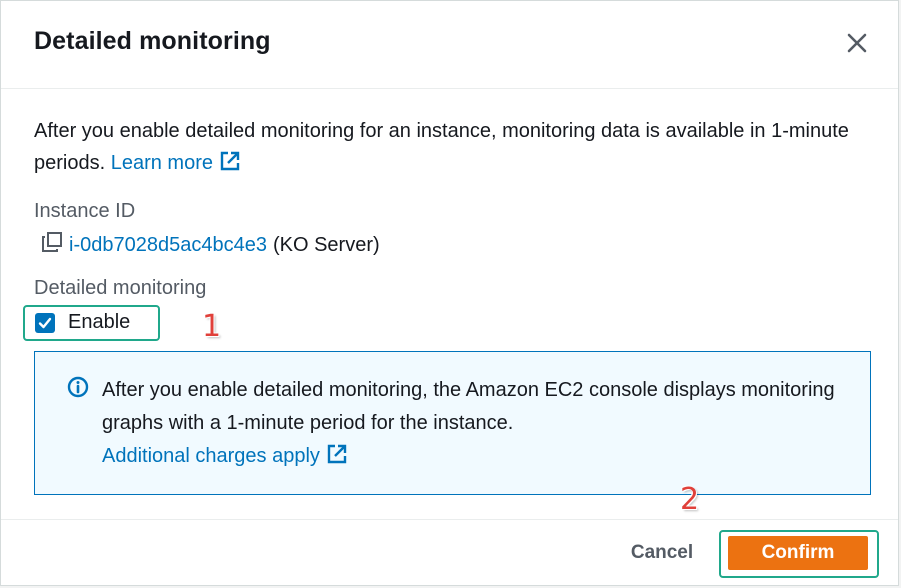 This screenshot has height=588, width=901. I want to click on additional-charges-link: Additional charges apply, so click(225, 455).